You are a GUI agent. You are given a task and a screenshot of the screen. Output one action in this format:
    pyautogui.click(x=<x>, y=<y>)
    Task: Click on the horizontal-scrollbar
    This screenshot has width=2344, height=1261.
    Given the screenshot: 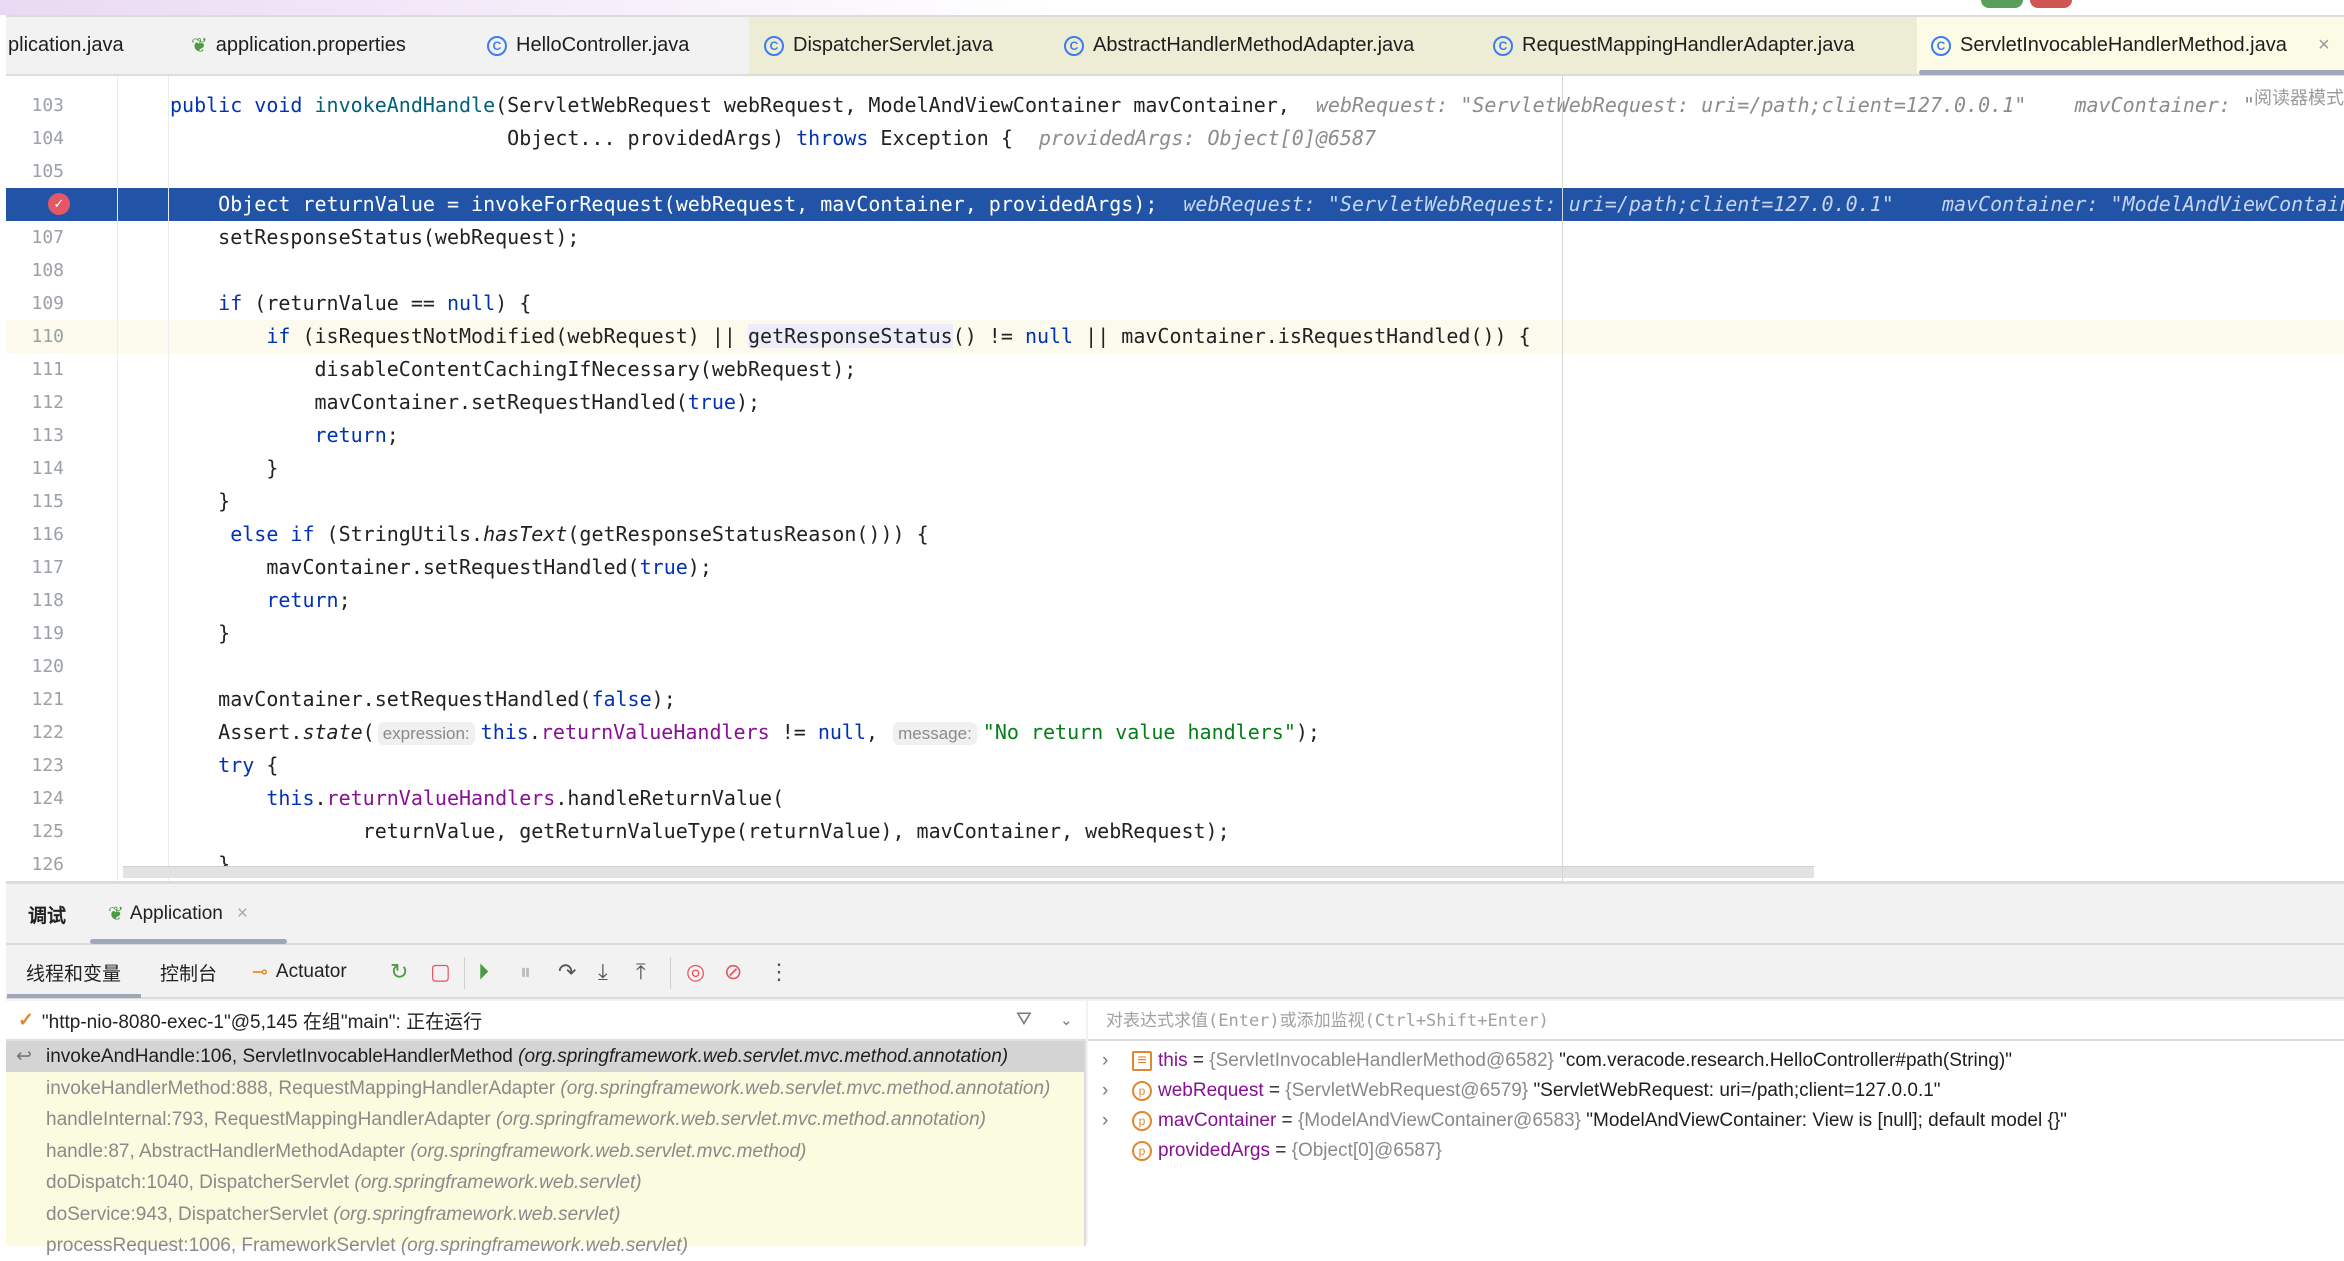 What is the action you would take?
    pyautogui.click(x=968, y=872)
    